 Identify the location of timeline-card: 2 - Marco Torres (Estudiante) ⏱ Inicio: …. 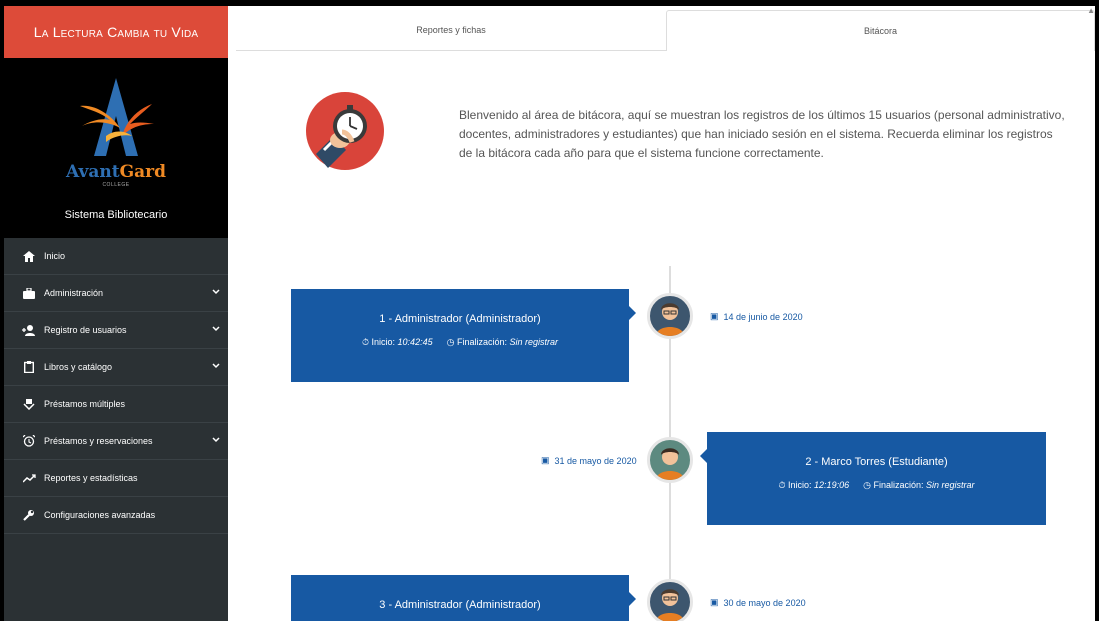
(873, 478).